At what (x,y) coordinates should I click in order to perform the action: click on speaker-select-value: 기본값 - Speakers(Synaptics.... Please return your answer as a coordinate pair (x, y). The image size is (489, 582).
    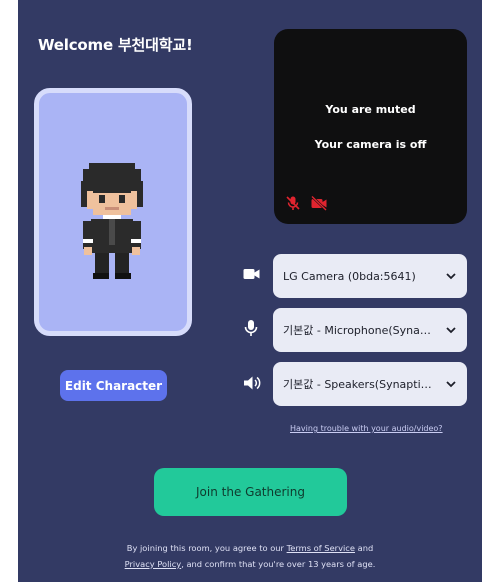
    Looking at the image, I should click on (360, 384).